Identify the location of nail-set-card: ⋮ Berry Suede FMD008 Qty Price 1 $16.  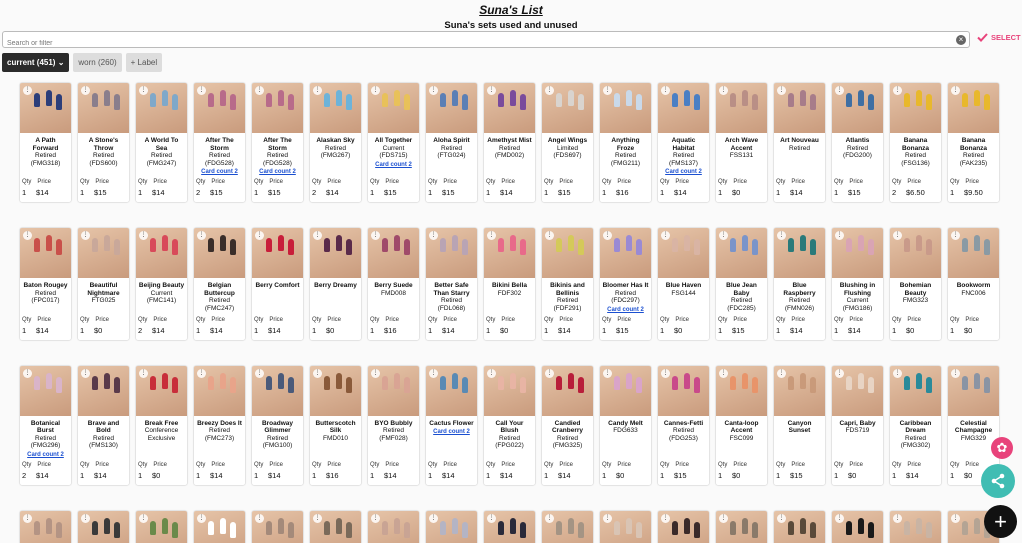
(393, 284).